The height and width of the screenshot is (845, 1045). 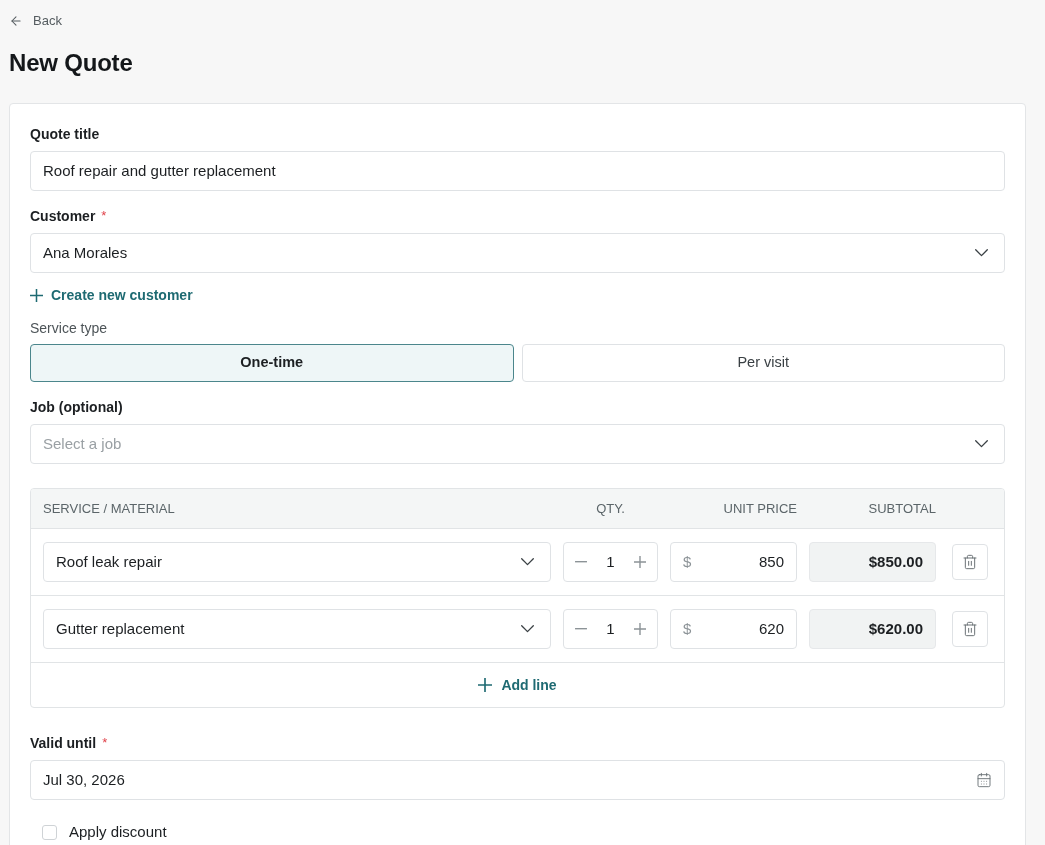 What do you see at coordinates (109, 508) in the screenshot?
I see `column-header: SERVICE / MATERIAL` at bounding box center [109, 508].